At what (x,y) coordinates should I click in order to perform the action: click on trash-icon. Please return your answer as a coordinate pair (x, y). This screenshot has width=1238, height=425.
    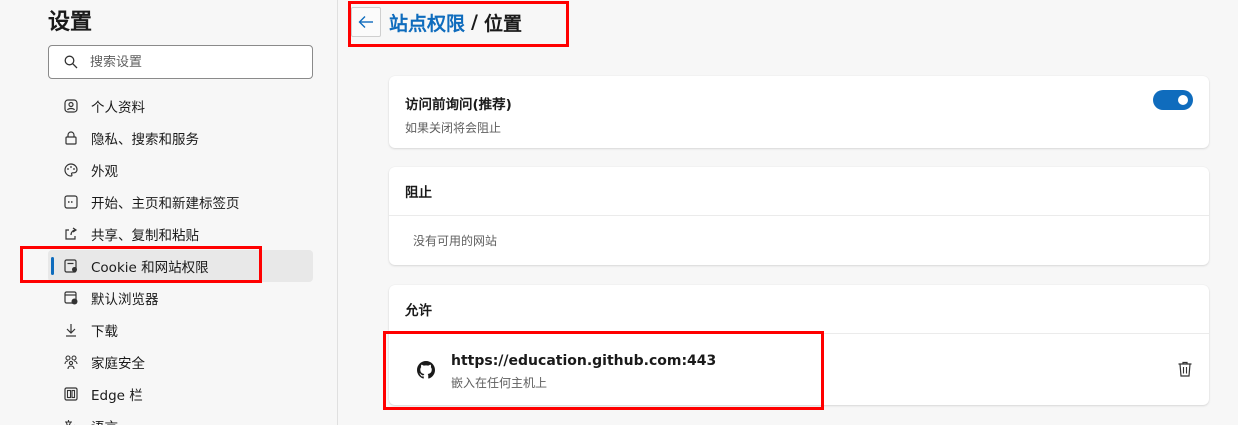
    Looking at the image, I should click on (1185, 369).